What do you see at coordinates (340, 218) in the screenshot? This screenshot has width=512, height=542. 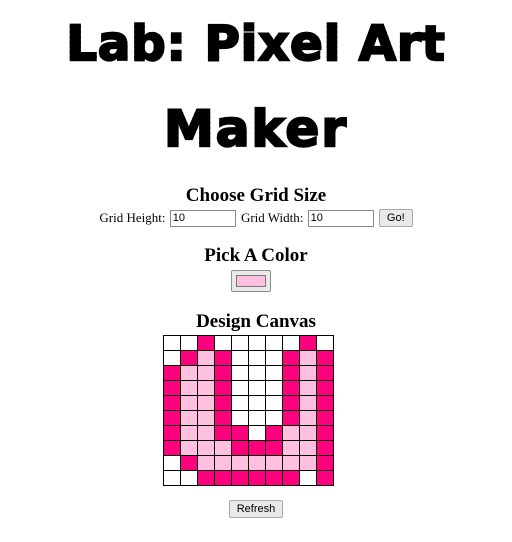 I see `grid-width-input` at bounding box center [340, 218].